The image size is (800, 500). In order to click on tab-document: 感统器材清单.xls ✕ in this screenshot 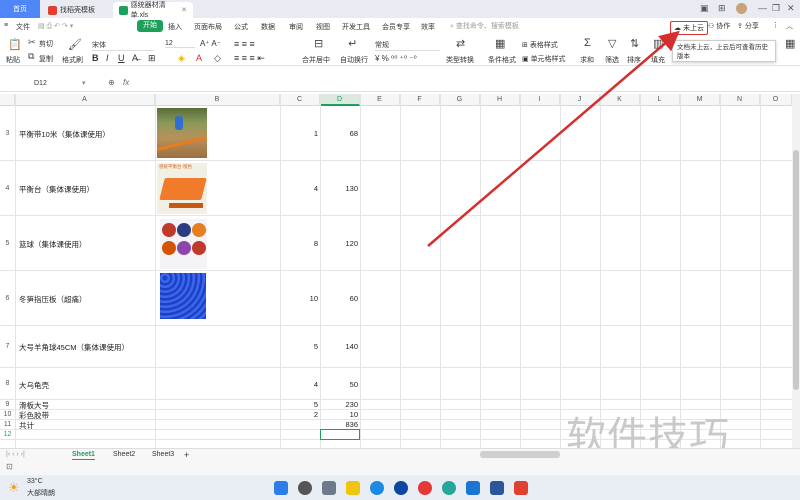, I will do `click(153, 10)`.